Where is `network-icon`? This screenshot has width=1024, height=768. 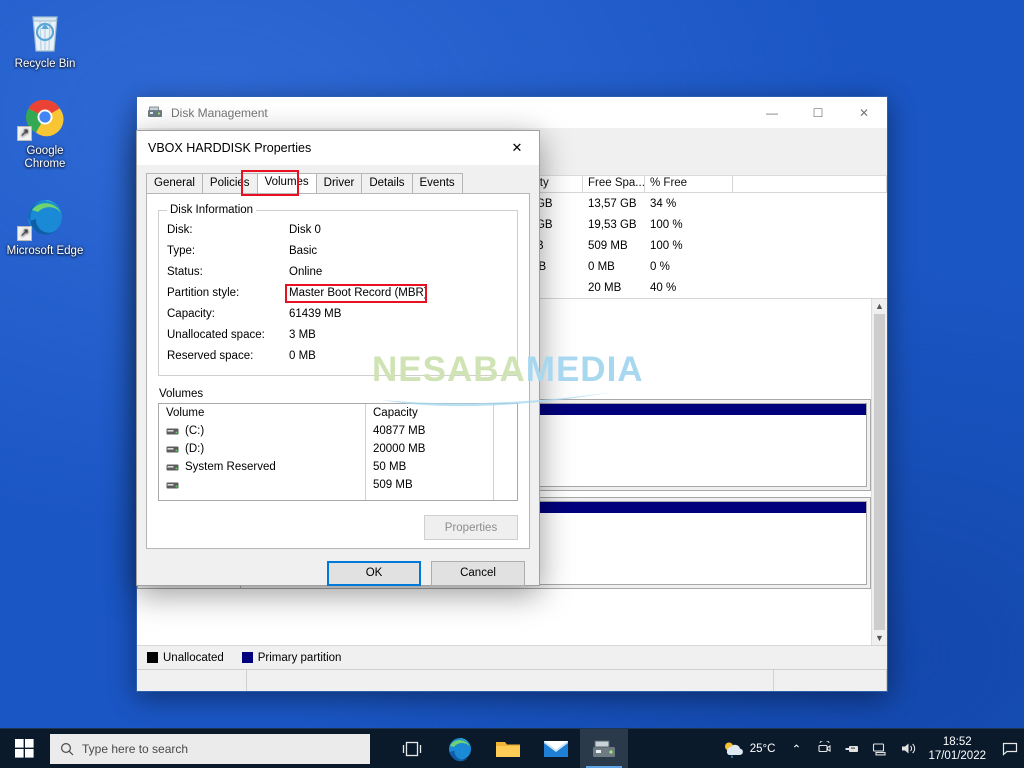 network-icon is located at coordinates (879, 748).